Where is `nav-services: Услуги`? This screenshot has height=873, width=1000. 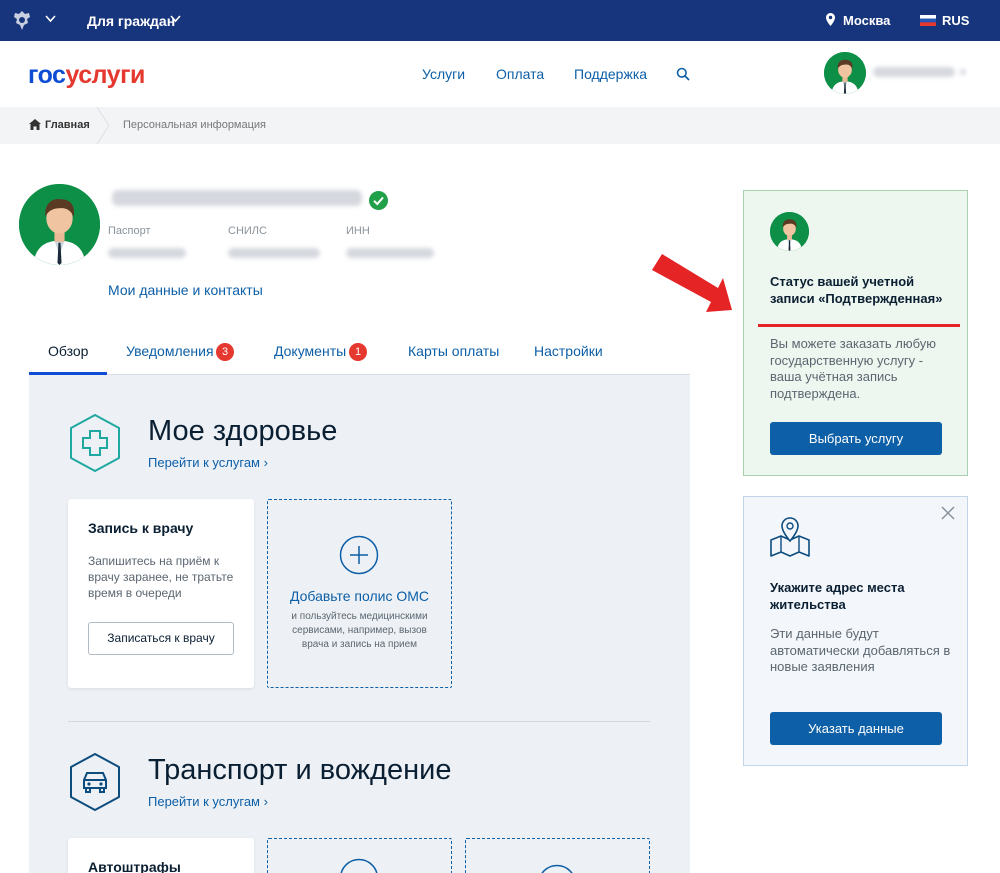 nav-services: Услуги is located at coordinates (443, 74).